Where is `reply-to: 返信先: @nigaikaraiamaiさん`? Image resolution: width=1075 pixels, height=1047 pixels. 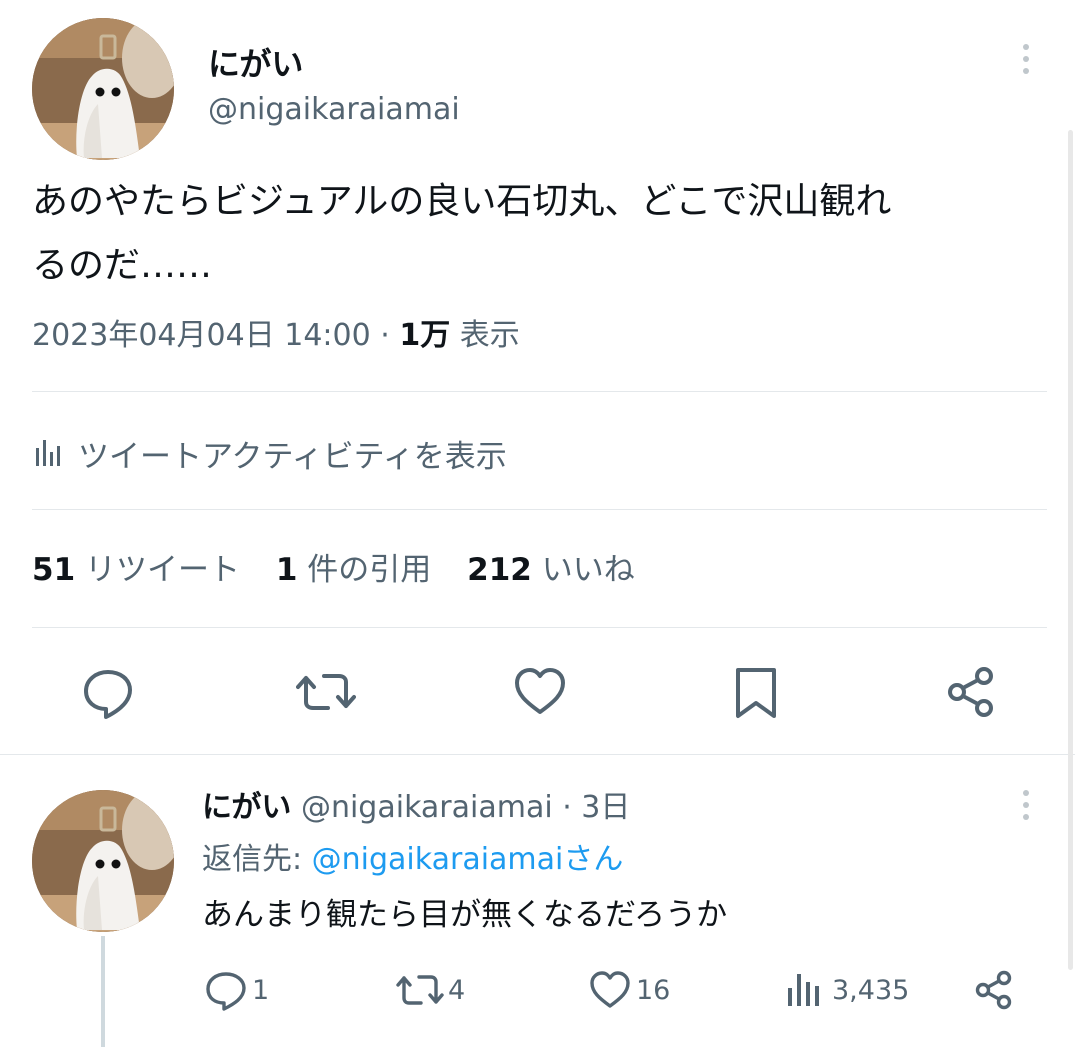
reply-to: 返信先: @nigaikaraiamaiさん is located at coordinates (412, 860).